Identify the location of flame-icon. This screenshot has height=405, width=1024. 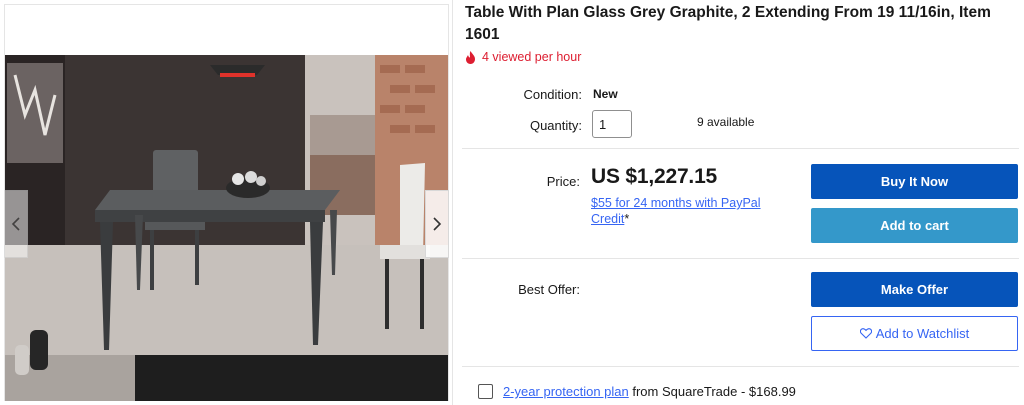
(470, 57).